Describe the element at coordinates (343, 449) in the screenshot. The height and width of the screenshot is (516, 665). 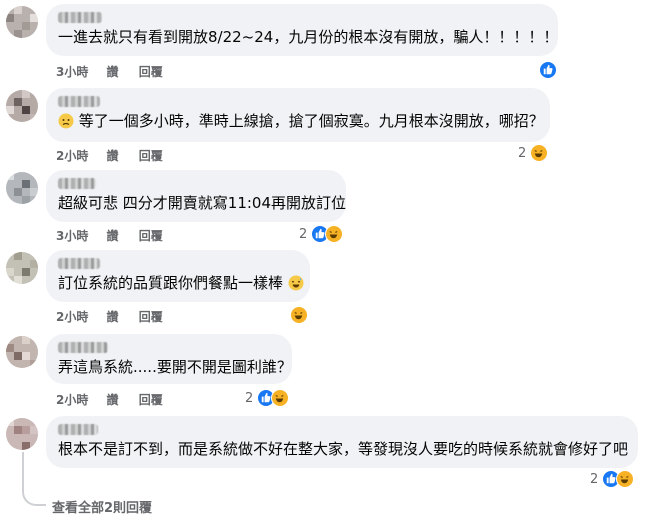
I see `comment-text: 根本不是訂不到，而是系統做不好在整大家，等發現沒人要吃的時候系統就會修好了吧` at that location.